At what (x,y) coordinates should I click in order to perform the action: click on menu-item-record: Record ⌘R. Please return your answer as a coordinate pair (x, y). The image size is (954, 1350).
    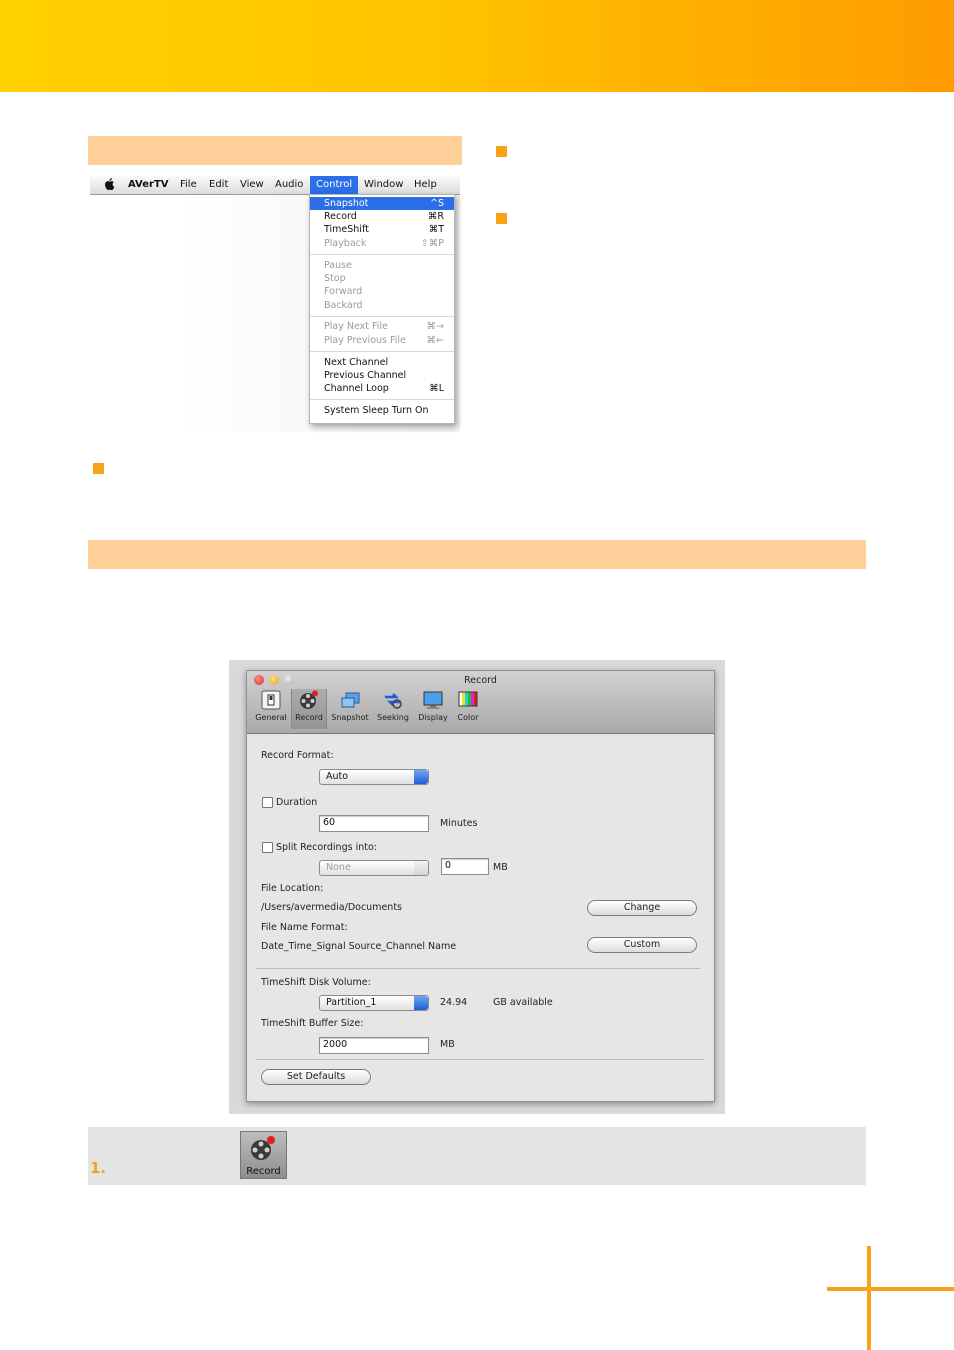
    Looking at the image, I should click on (382, 216).